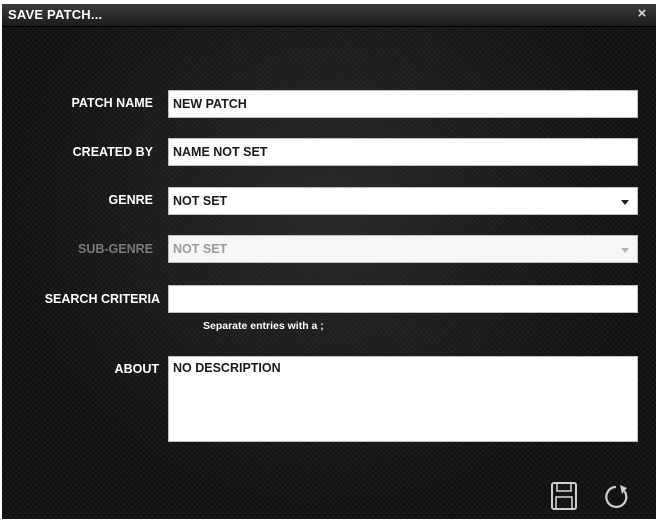 The image size is (659, 521). Describe the element at coordinates (263, 326) in the screenshot. I see `search-criteria-hint: Separate entries with a ;` at that location.